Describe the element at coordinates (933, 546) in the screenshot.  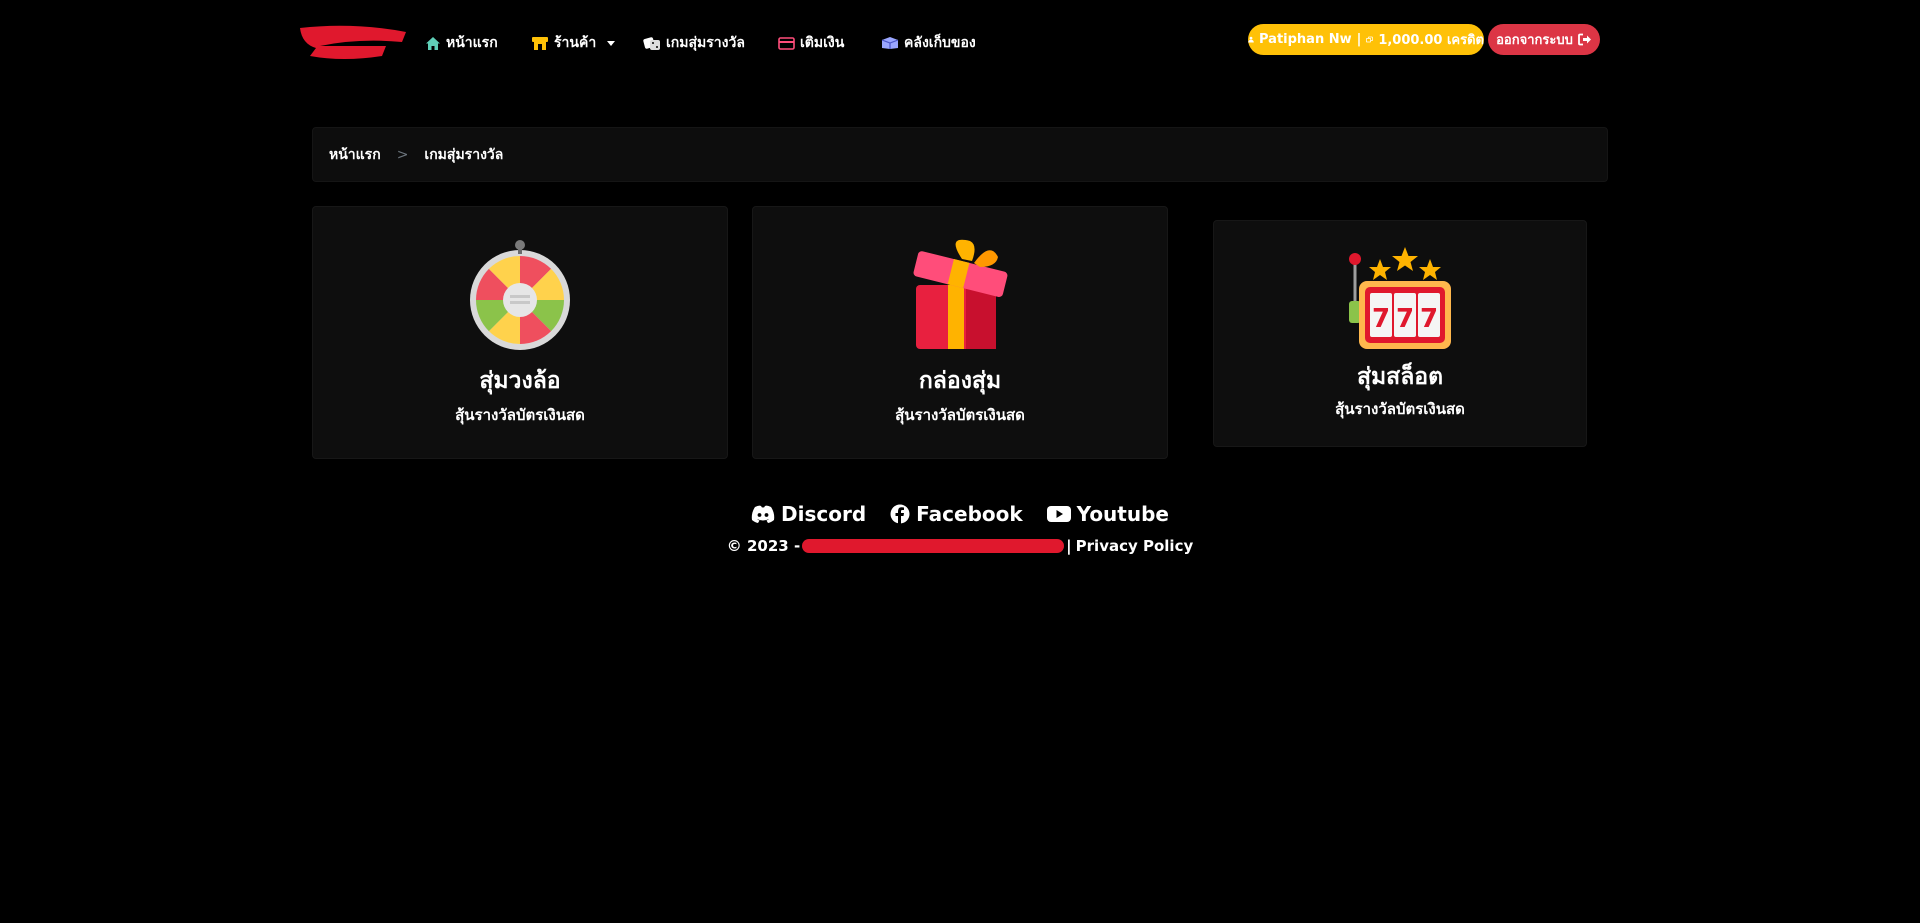
I see `redacted-site-name` at that location.